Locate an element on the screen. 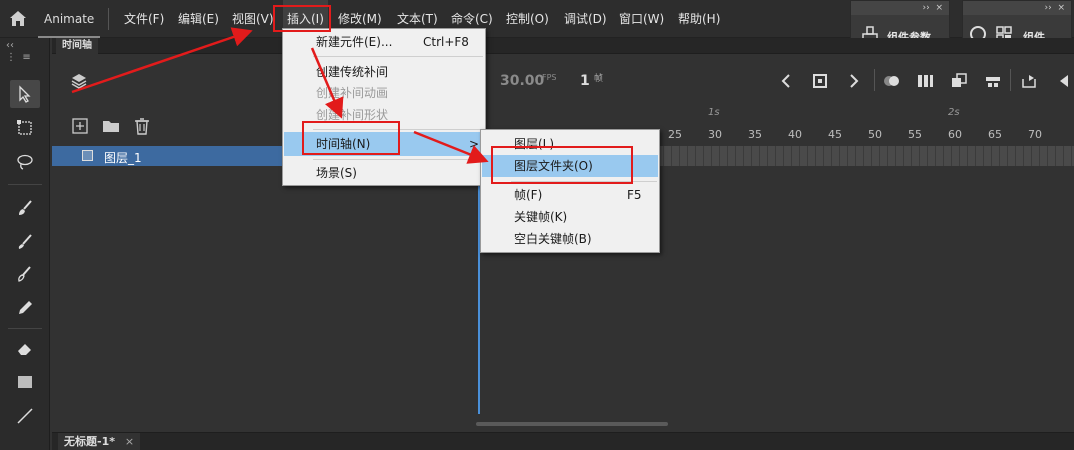 This screenshot has width=1074, height=450. home-icon is located at coordinates (18, 19).